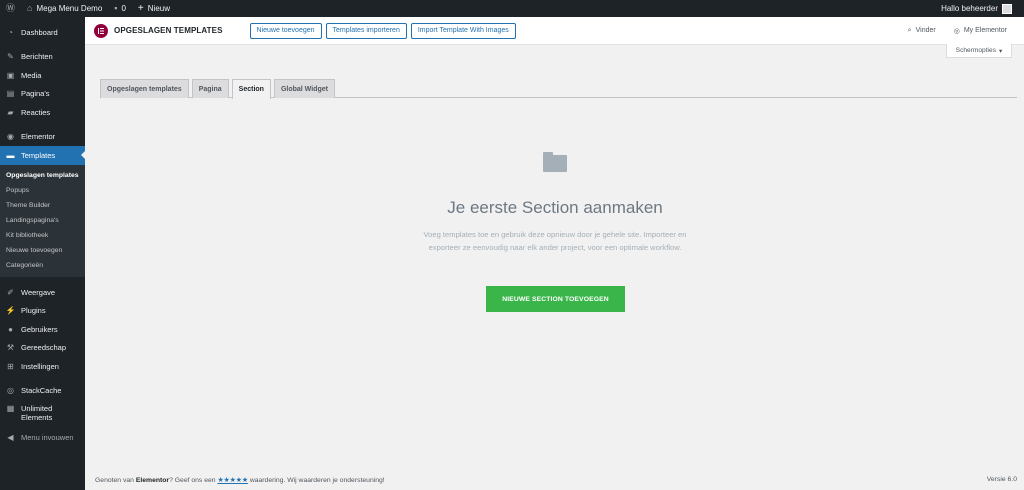 This screenshot has width=1024, height=490. What do you see at coordinates (10, 57) in the screenshot?
I see `pin-icon: ✎` at bounding box center [10, 57].